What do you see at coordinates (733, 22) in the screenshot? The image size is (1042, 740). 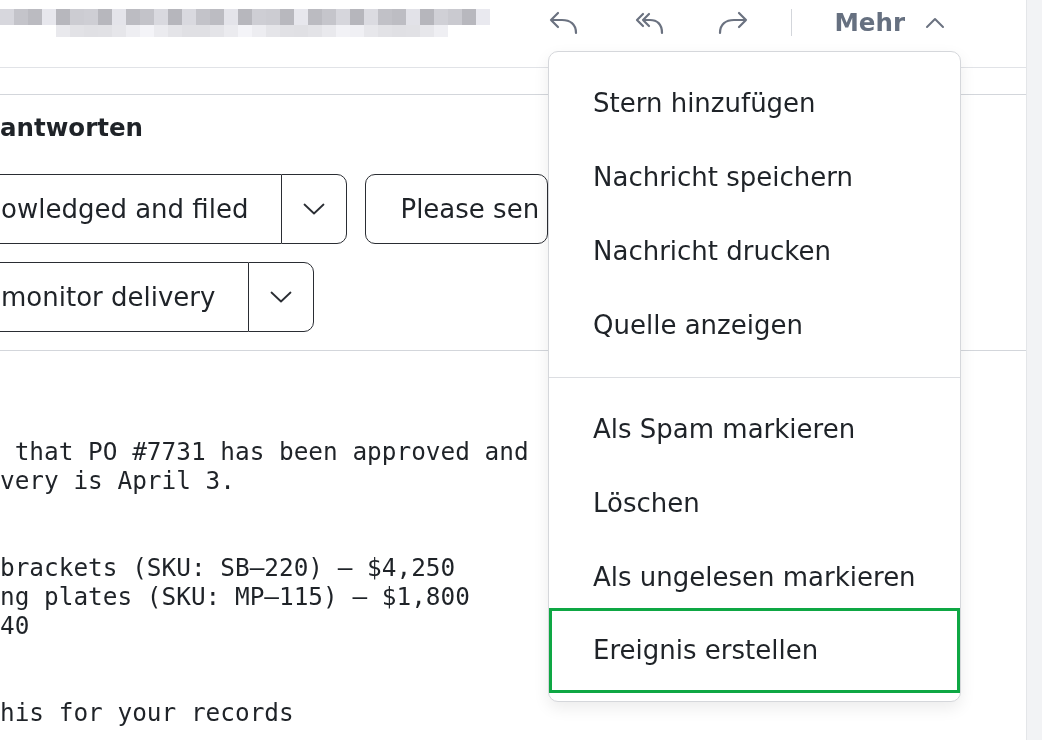 I see `forward-icon` at bounding box center [733, 22].